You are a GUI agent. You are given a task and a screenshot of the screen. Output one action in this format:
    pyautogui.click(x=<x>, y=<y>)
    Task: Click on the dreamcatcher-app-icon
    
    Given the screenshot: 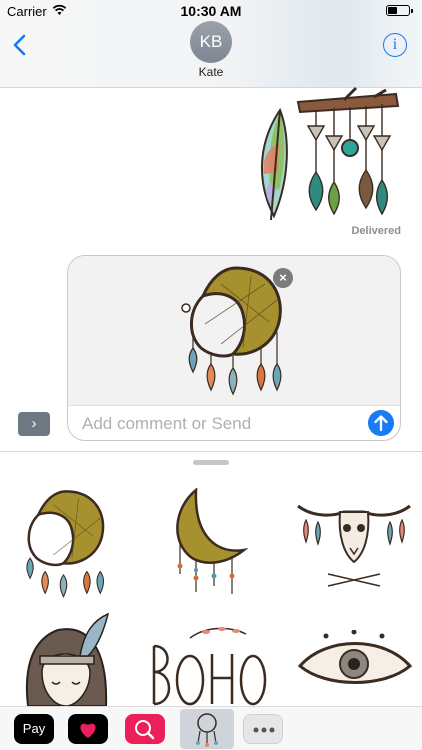 What is the action you would take?
    pyautogui.click(x=207, y=730)
    